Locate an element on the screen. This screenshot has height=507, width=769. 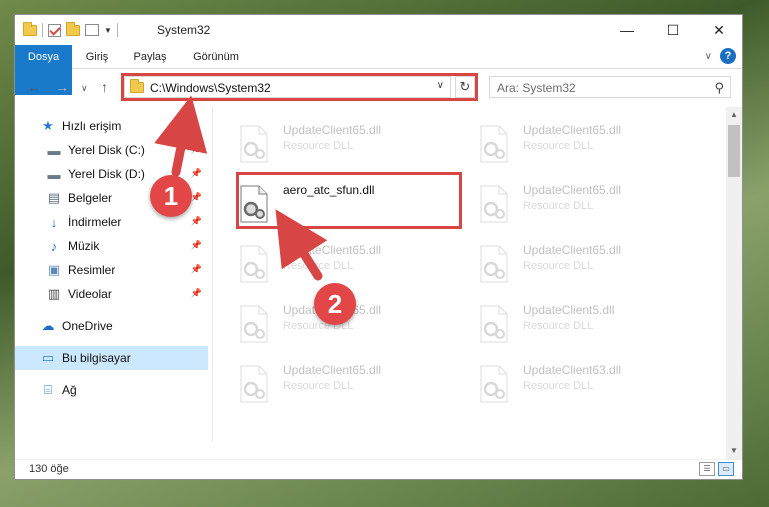
tab-home: Giriş is located at coordinates (97, 57).